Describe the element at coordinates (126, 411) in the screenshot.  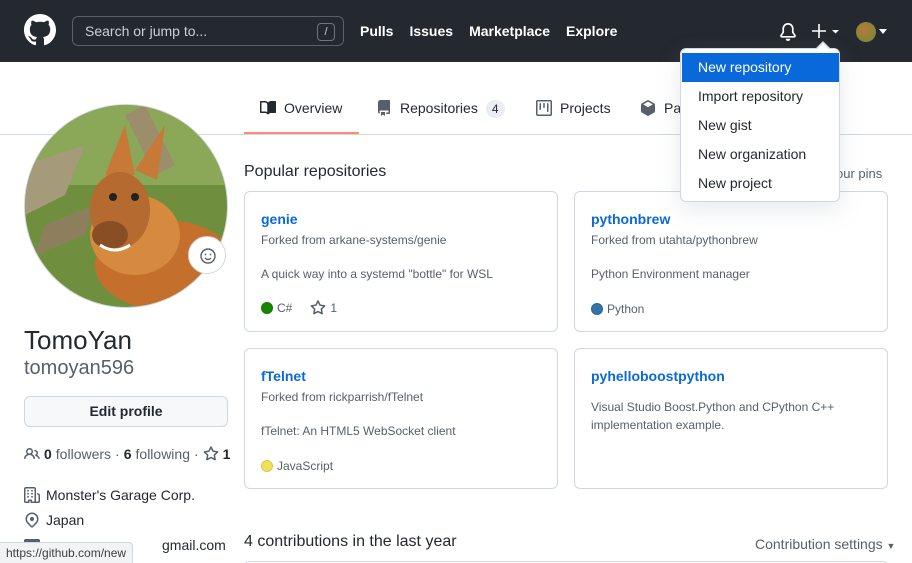
I see `edit-profile-button: Edit profile` at that location.